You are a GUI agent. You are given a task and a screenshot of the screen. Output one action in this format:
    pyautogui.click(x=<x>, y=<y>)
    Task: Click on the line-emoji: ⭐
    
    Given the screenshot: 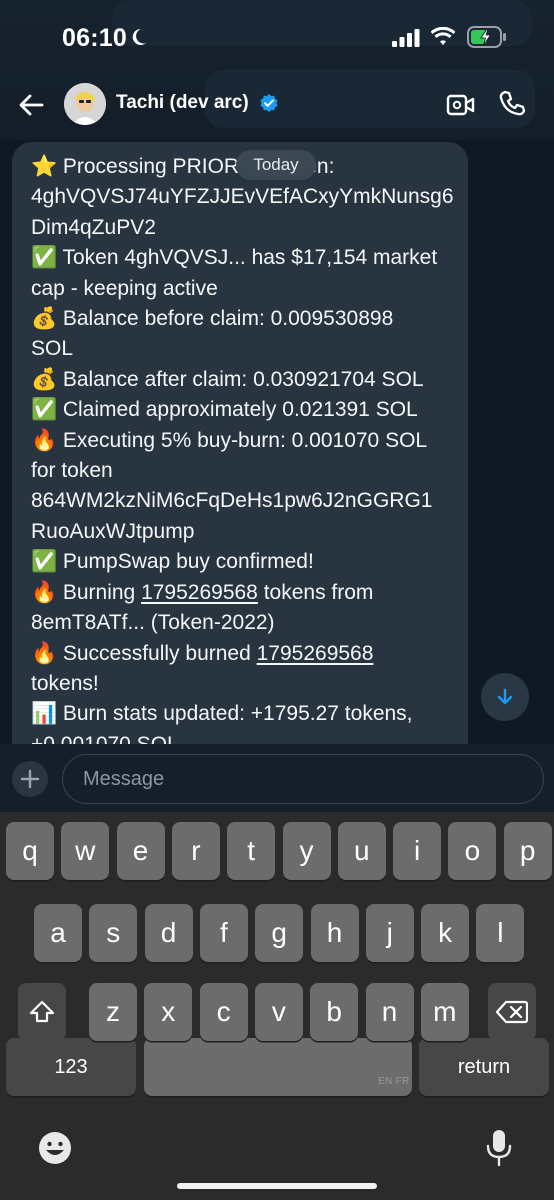 What is the action you would take?
    pyautogui.click(x=44, y=166)
    